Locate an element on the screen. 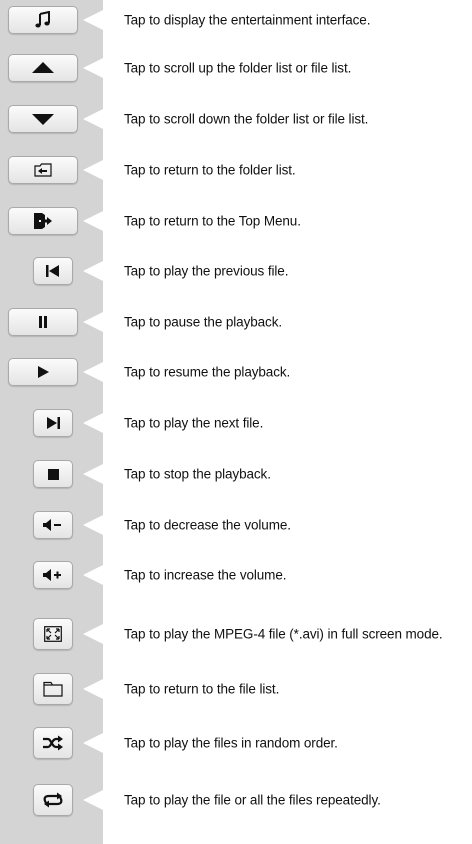 The height and width of the screenshot is (844, 472). legend-row-top-menu: Tap to return to the Top Menu. is located at coordinates (236, 221).